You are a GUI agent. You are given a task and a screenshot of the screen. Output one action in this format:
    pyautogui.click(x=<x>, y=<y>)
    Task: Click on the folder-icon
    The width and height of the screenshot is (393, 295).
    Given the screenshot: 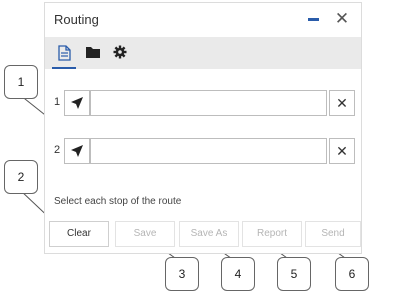 What is the action you would take?
    pyautogui.click(x=93, y=52)
    